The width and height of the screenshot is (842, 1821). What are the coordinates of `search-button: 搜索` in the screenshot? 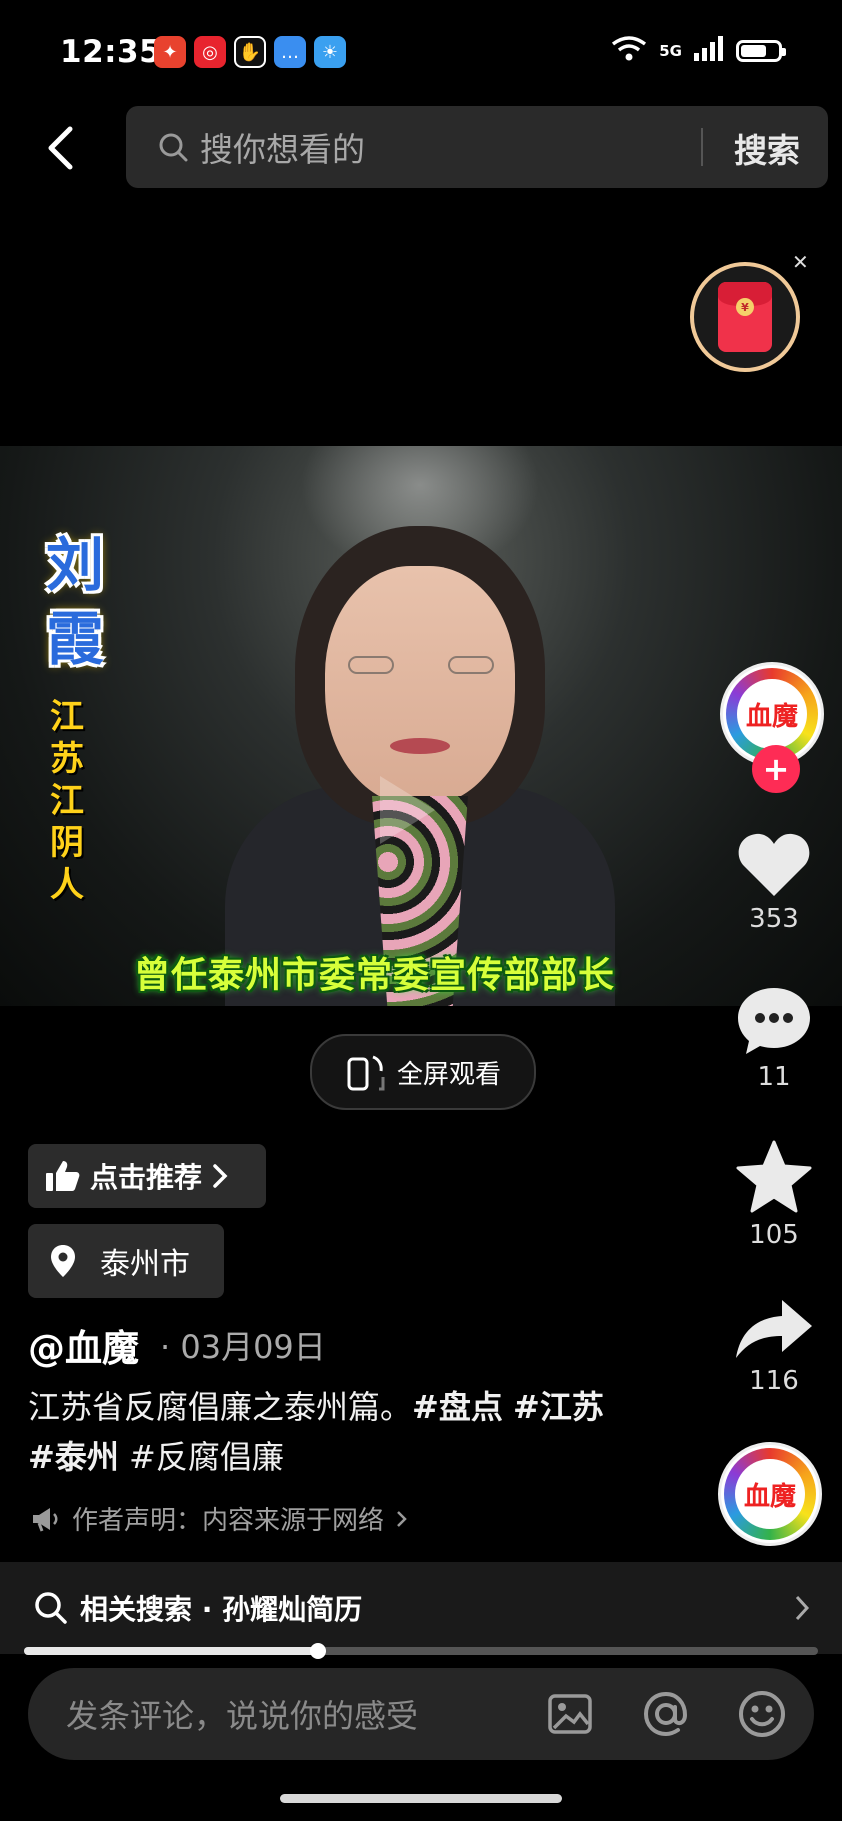 It's located at (767, 148).